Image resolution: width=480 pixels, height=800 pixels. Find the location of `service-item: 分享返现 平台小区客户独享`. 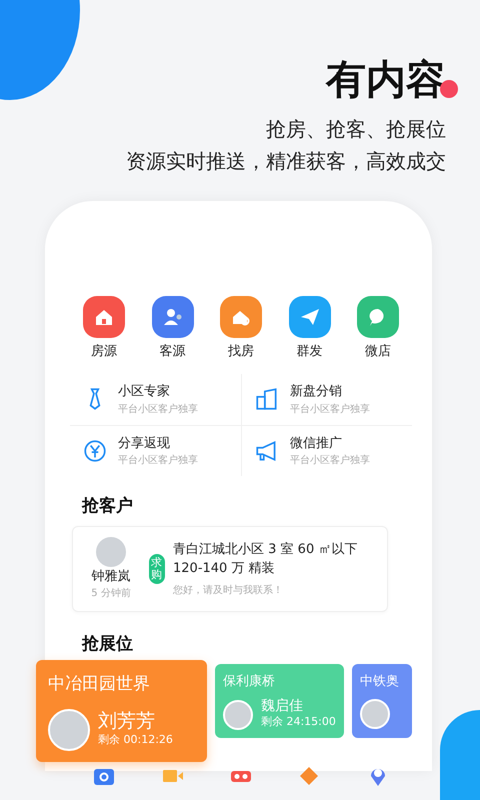

service-item: 分享返现 平台小区客户独享 is located at coordinates (155, 451).